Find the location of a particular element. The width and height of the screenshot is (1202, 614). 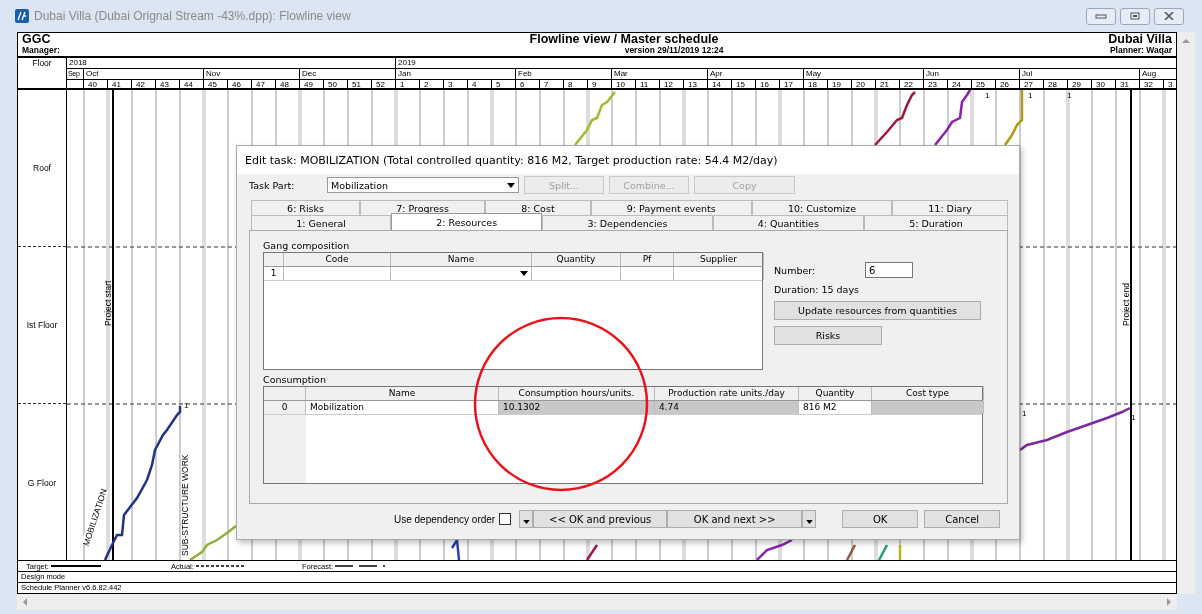

week-cell: 25 is located at coordinates (984, 84).